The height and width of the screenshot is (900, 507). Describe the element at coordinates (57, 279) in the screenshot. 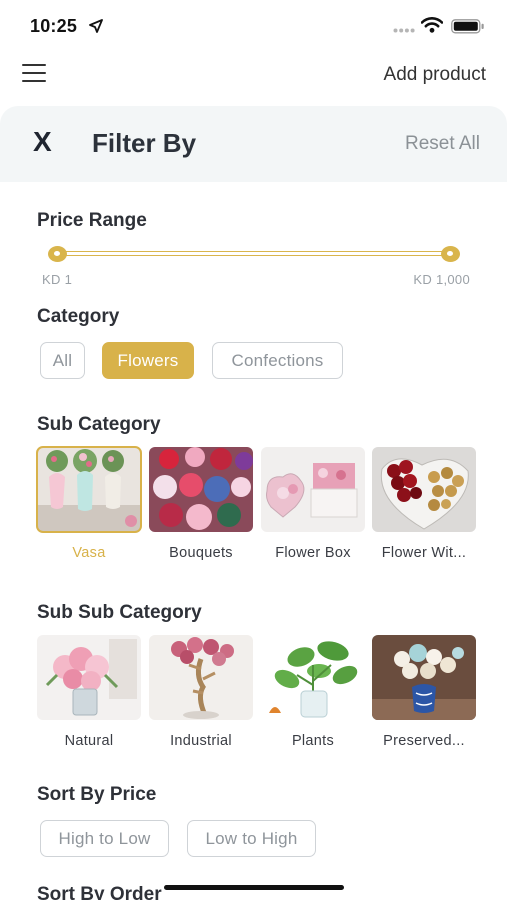

I see `price-min-label: KD 1` at that location.